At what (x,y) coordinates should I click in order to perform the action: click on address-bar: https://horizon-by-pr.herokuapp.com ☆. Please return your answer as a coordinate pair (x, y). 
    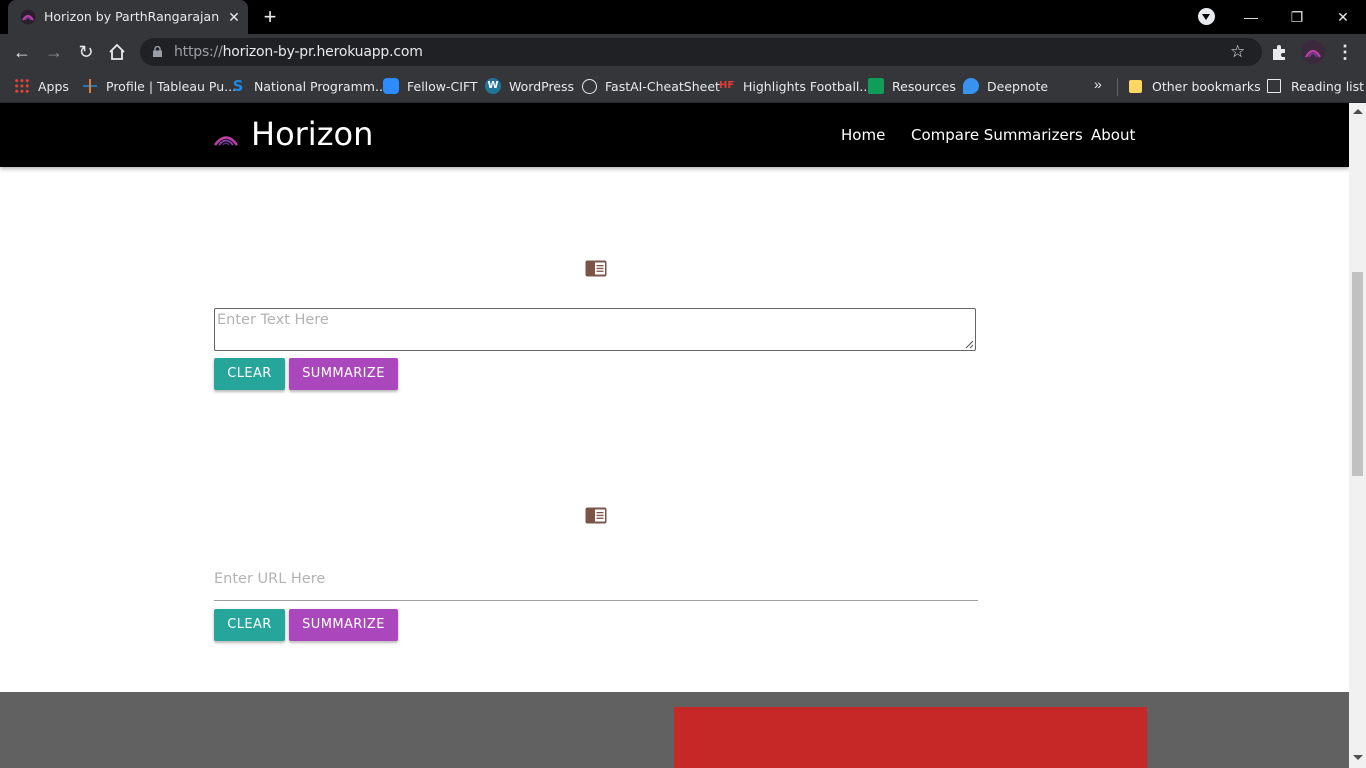
    Looking at the image, I should click on (701, 52).